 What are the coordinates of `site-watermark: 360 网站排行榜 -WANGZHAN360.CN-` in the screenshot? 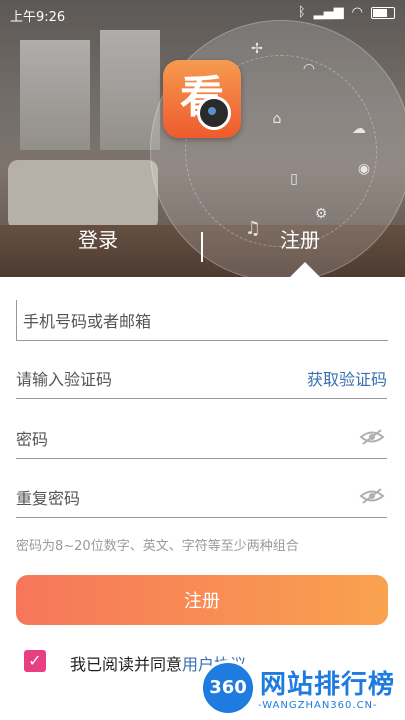 It's located at (302, 690).